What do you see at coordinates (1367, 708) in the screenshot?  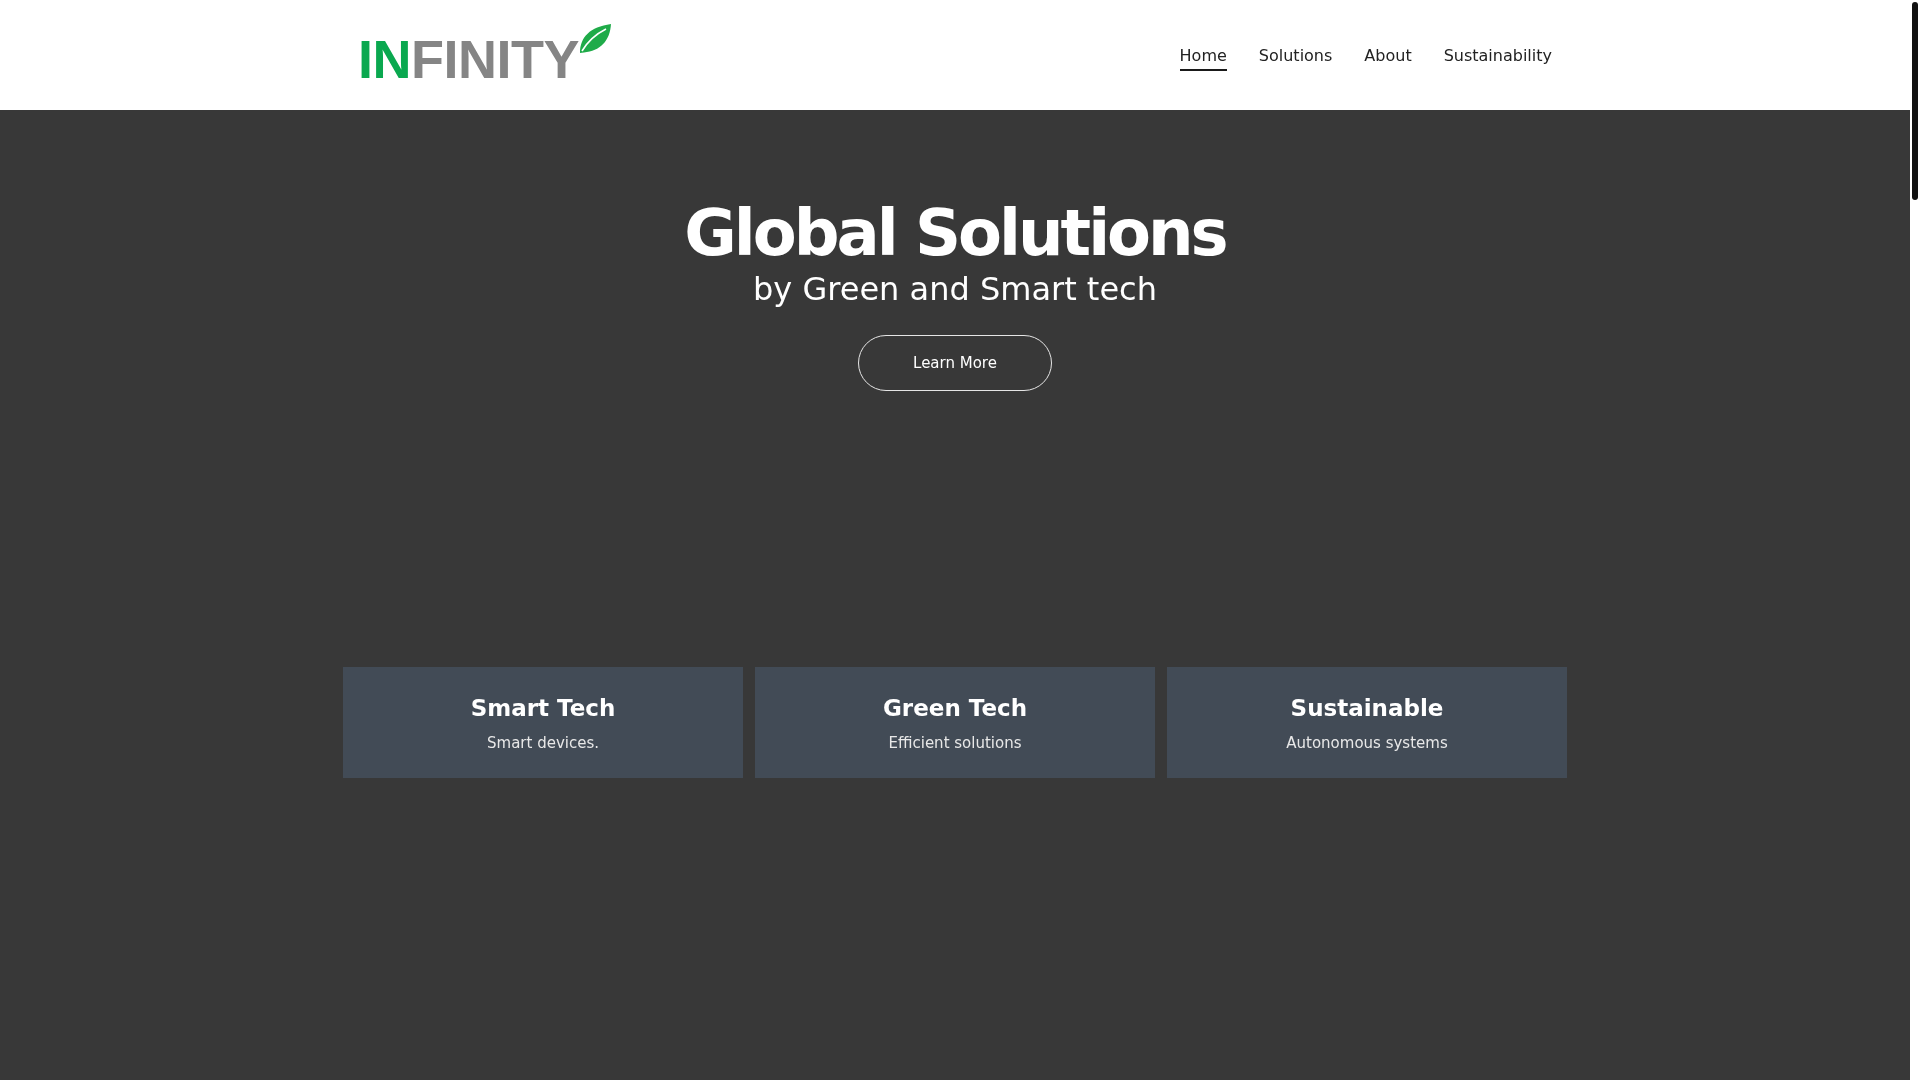 I see `card-title: Sustainable` at bounding box center [1367, 708].